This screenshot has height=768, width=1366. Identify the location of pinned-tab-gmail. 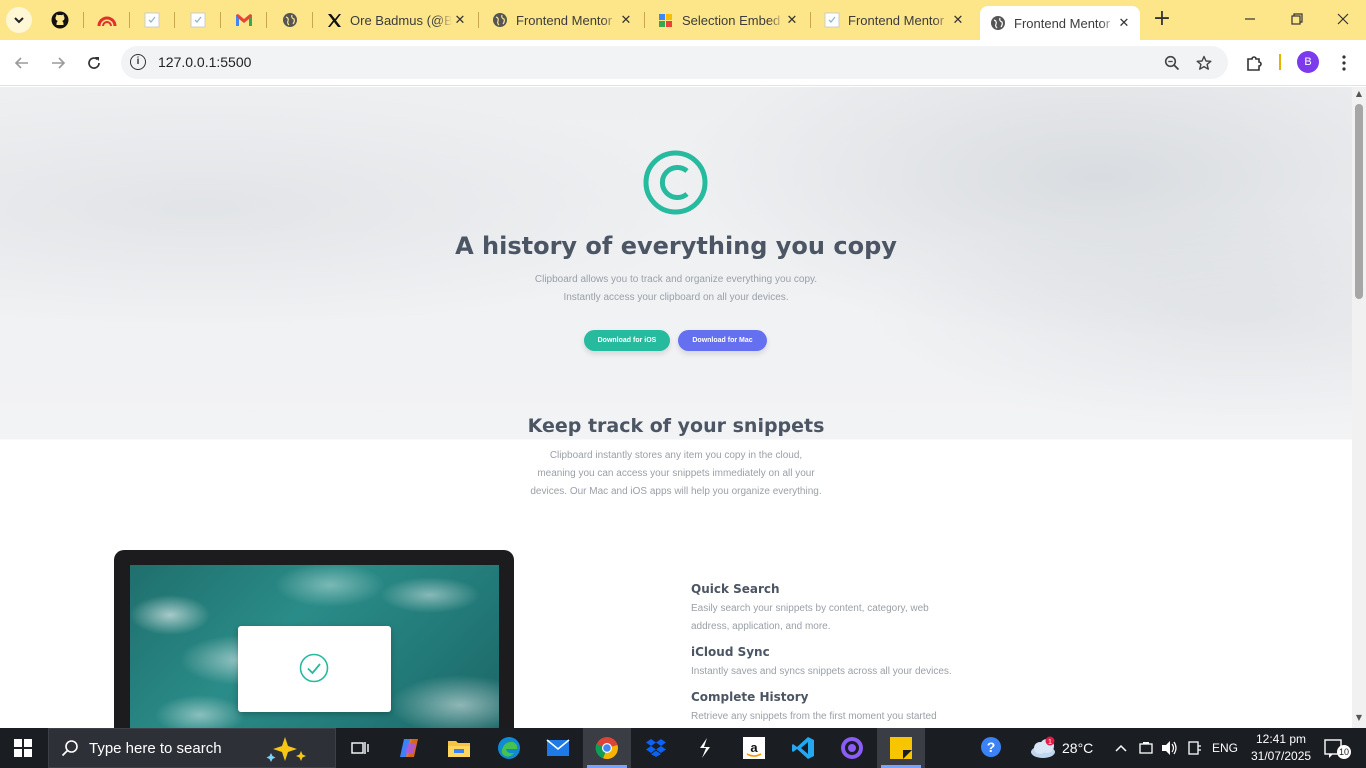
(244, 20).